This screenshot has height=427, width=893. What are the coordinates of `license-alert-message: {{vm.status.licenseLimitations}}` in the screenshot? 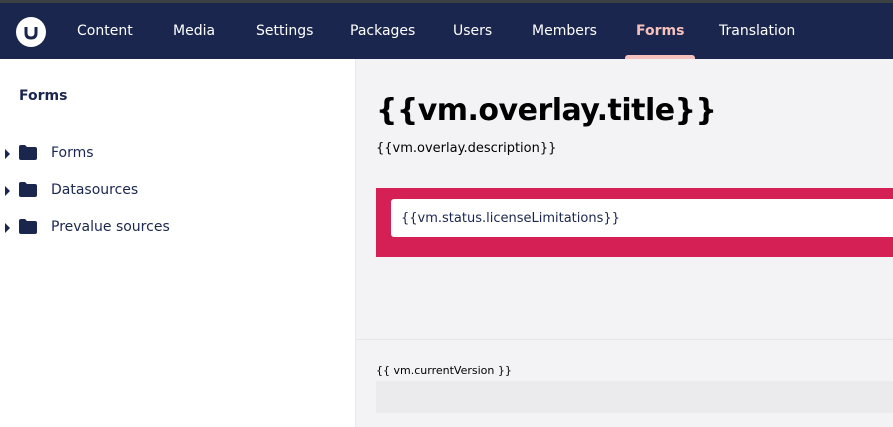 It's located at (642, 218).